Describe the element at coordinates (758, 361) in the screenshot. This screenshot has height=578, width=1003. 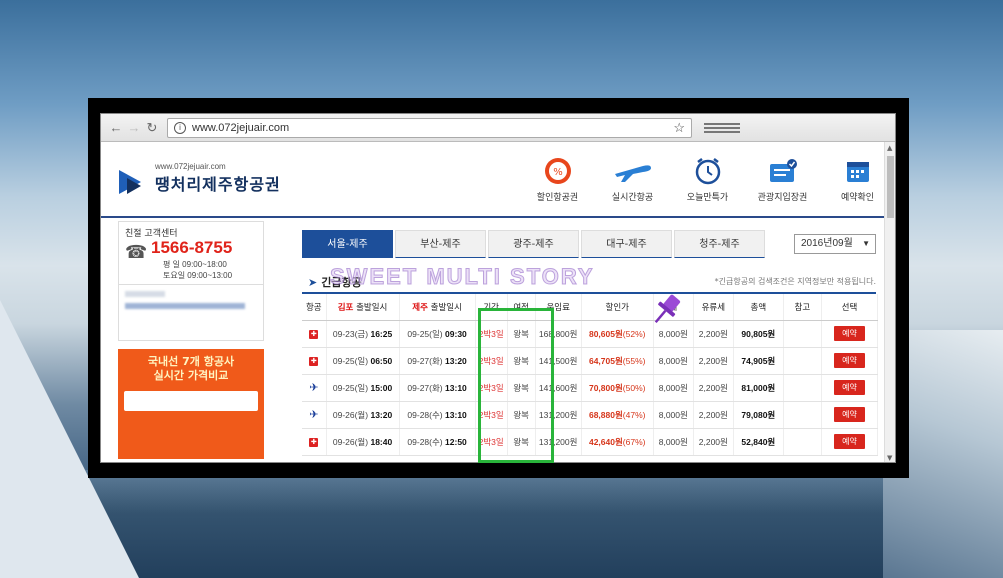
I see `total-cell: 74,905원` at that location.